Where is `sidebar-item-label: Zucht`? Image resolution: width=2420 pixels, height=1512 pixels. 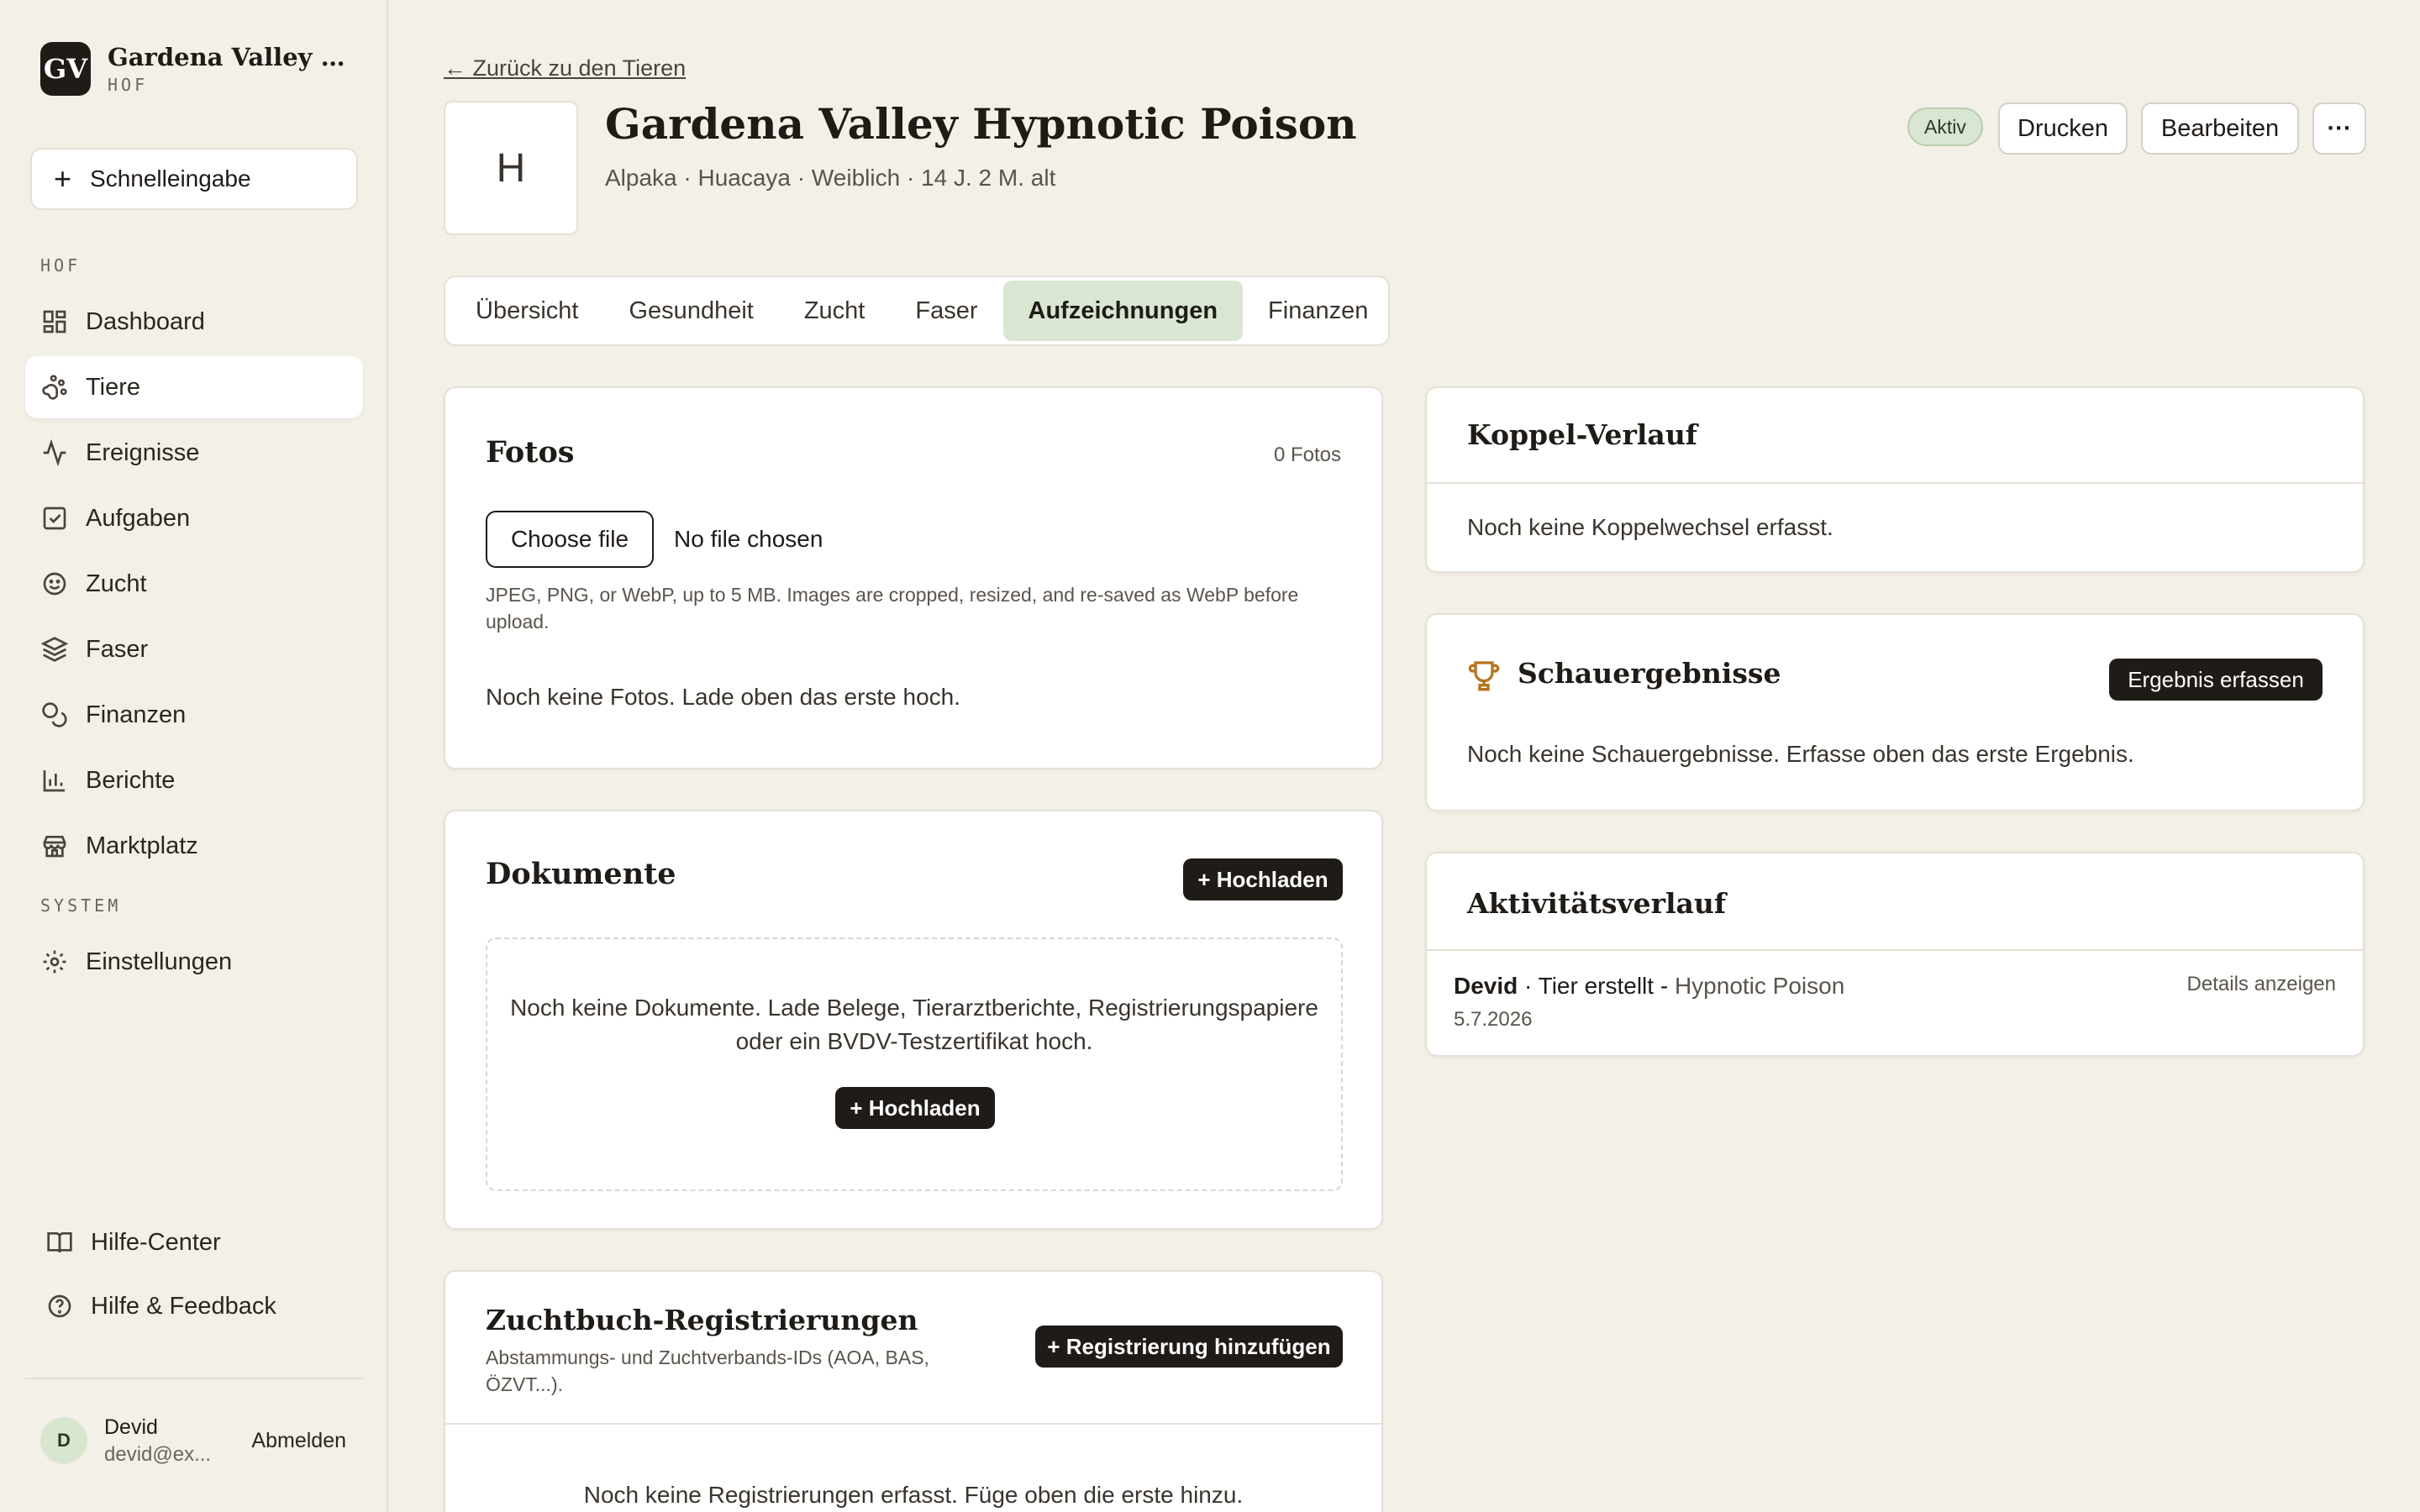 sidebar-item-label: Zucht is located at coordinates (116, 583).